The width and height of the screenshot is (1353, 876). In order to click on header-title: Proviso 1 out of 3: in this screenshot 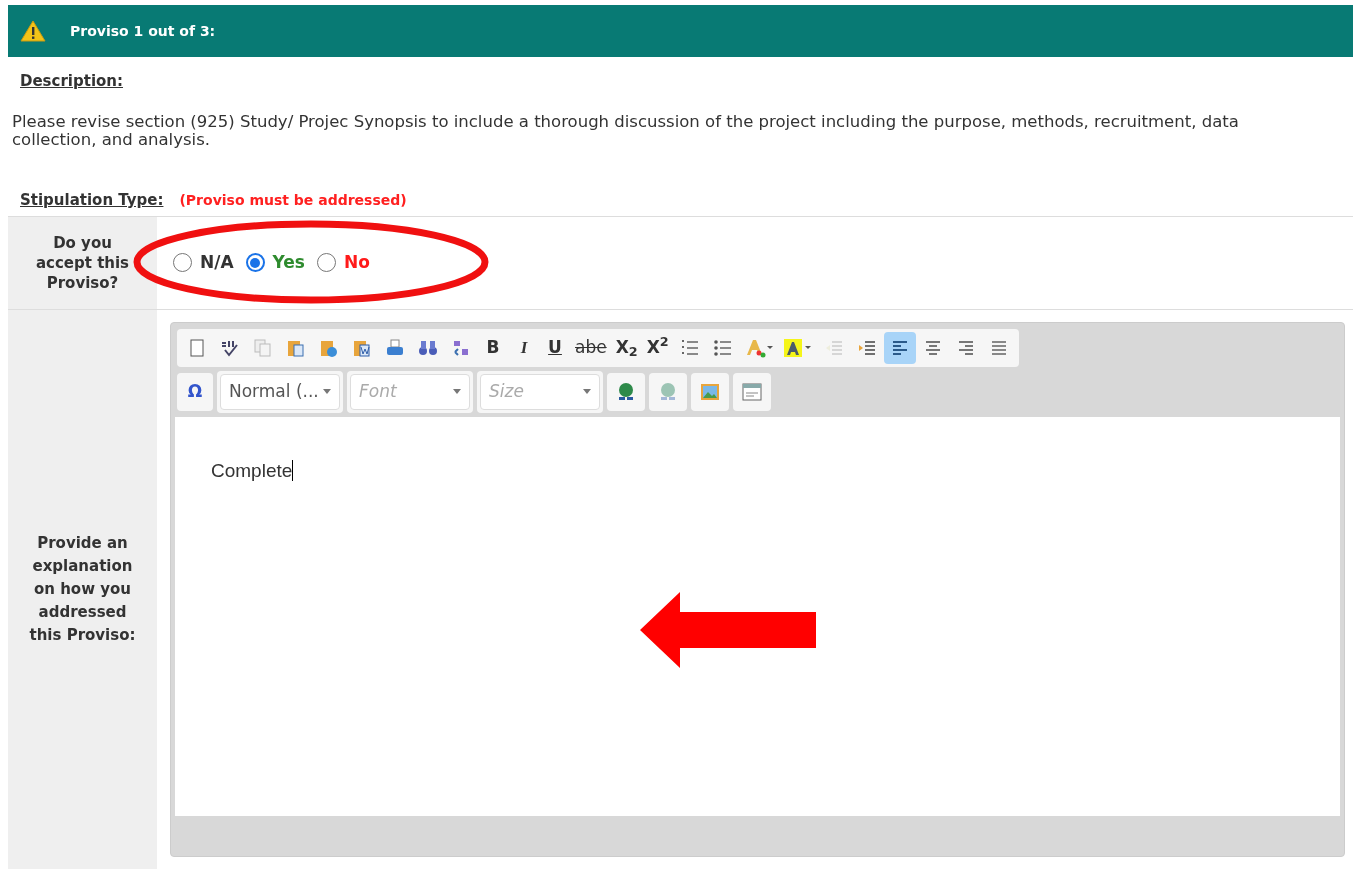, I will do `click(143, 31)`.